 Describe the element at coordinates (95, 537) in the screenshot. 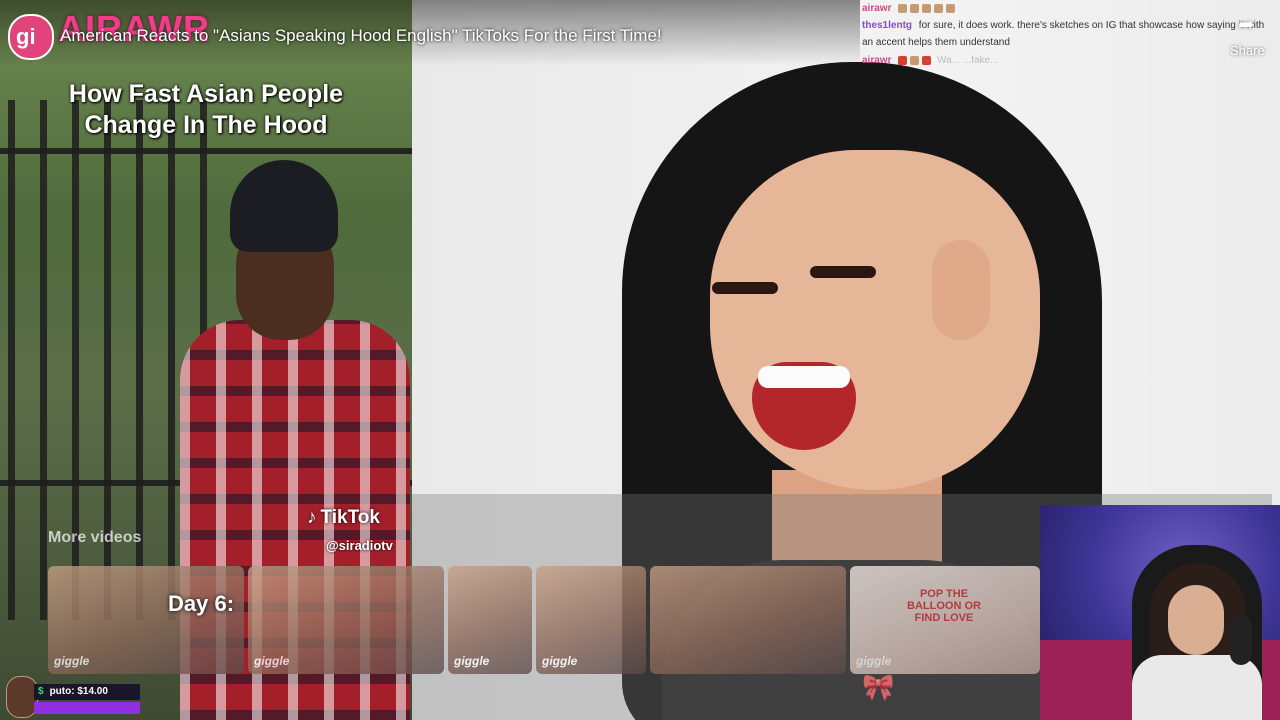

I see `more-videos-label: More videos` at that location.